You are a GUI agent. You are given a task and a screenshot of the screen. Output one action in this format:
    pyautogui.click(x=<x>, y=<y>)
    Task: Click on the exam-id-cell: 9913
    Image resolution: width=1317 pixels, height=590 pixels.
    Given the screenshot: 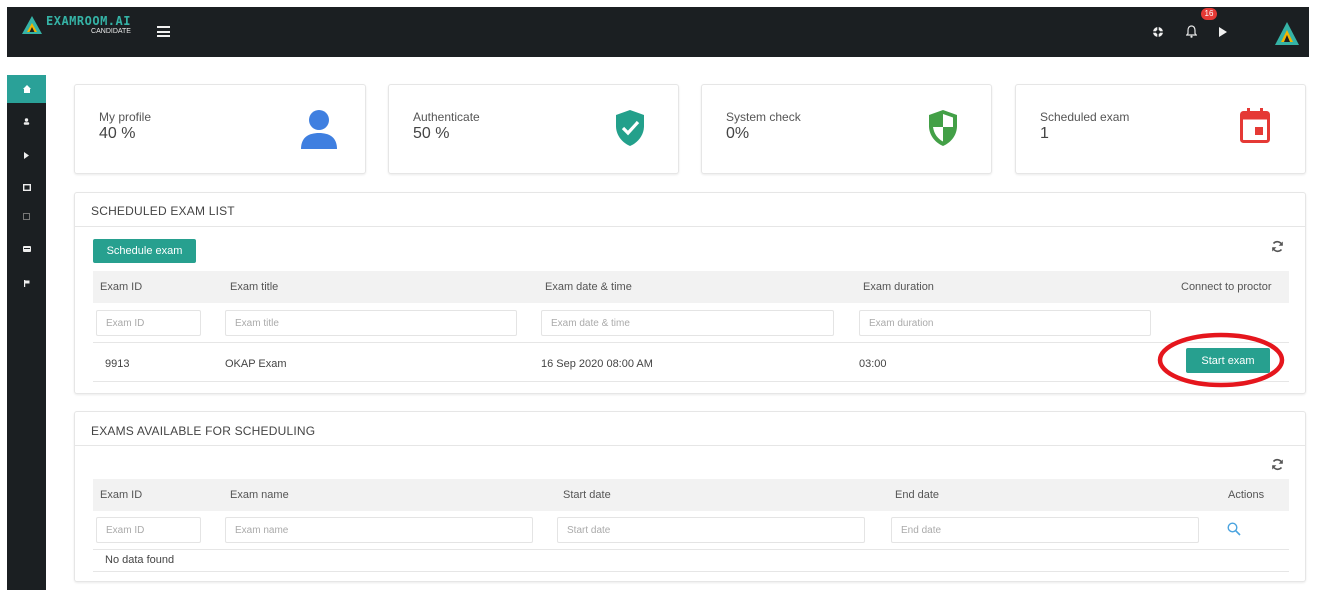 What is the action you would take?
    pyautogui.click(x=117, y=364)
    